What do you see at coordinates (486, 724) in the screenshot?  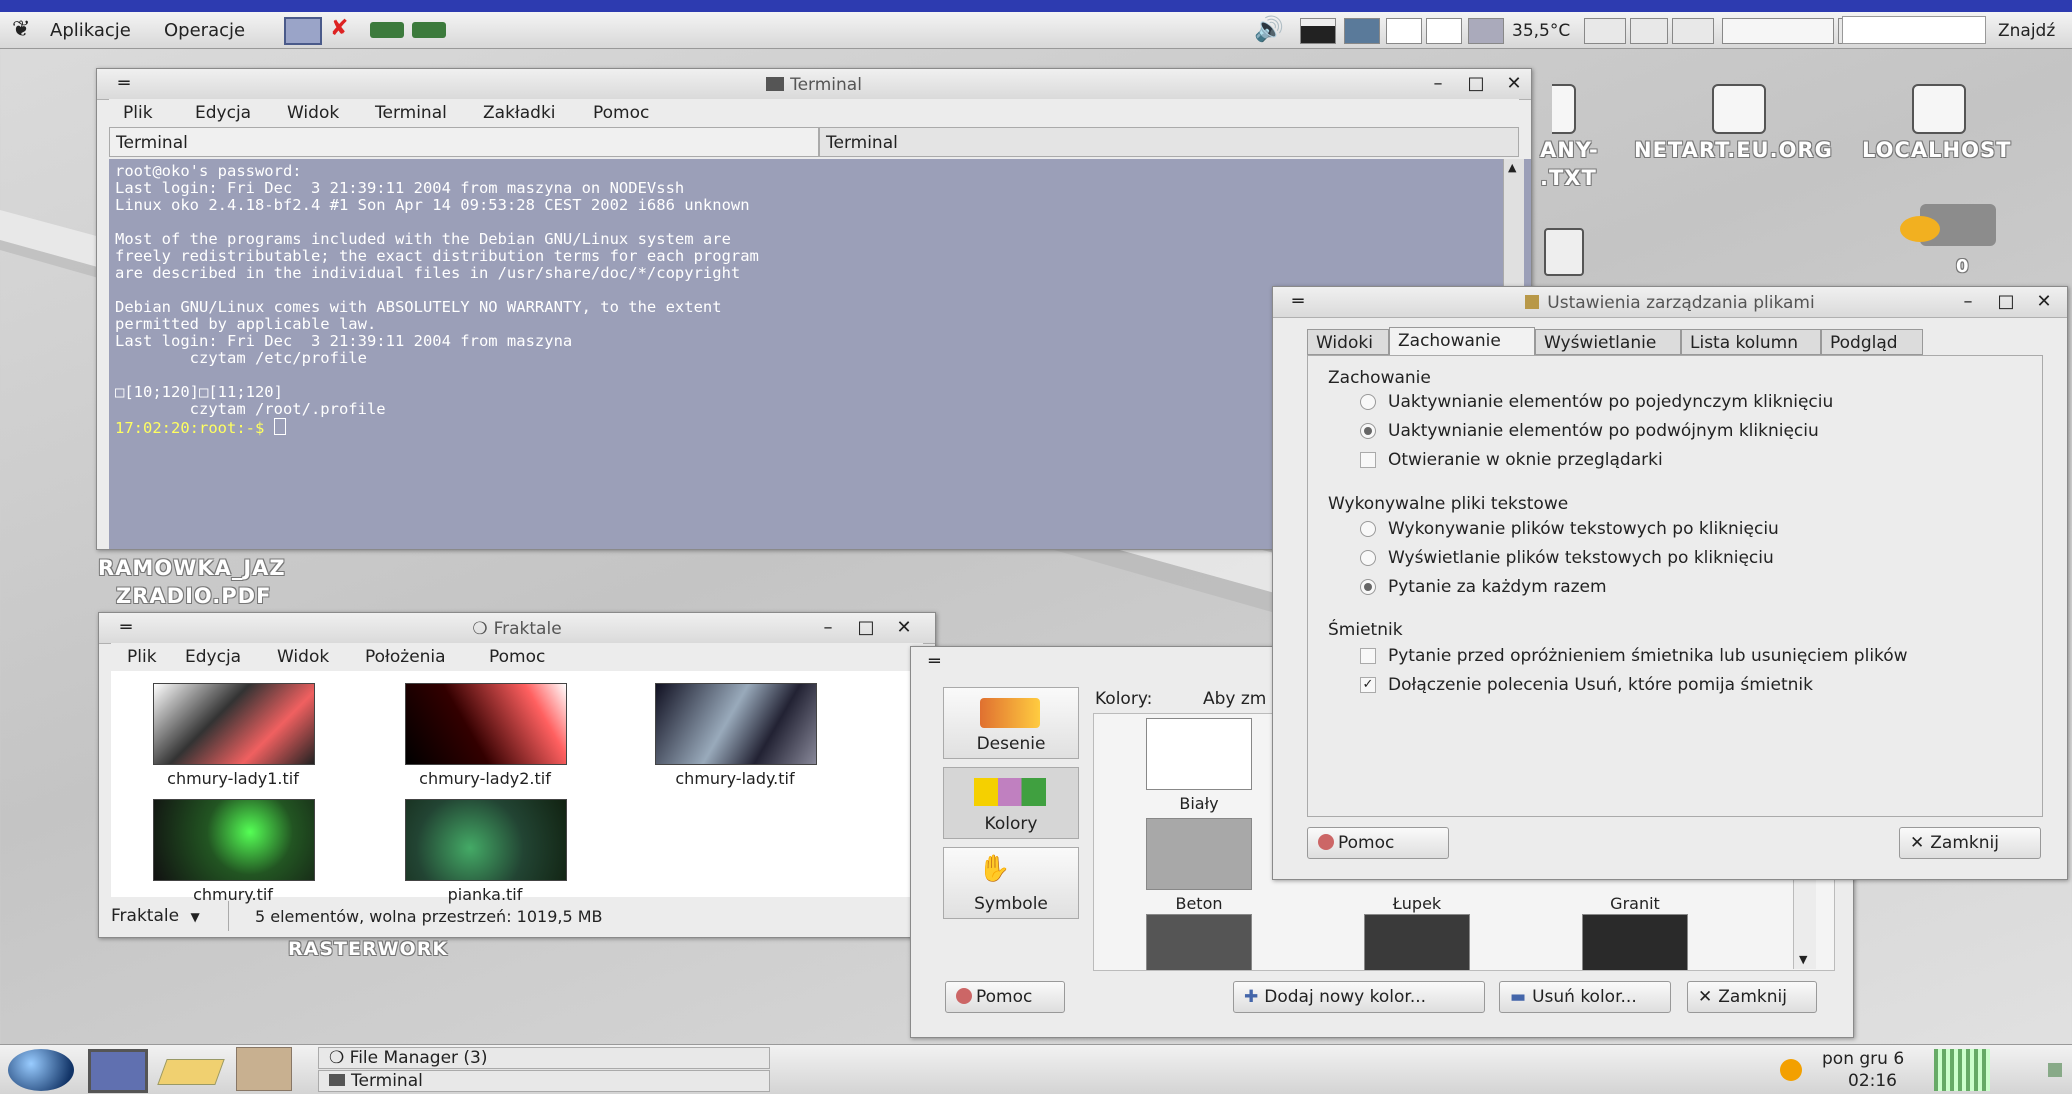 I see `thumbnail-chmury-lady2` at bounding box center [486, 724].